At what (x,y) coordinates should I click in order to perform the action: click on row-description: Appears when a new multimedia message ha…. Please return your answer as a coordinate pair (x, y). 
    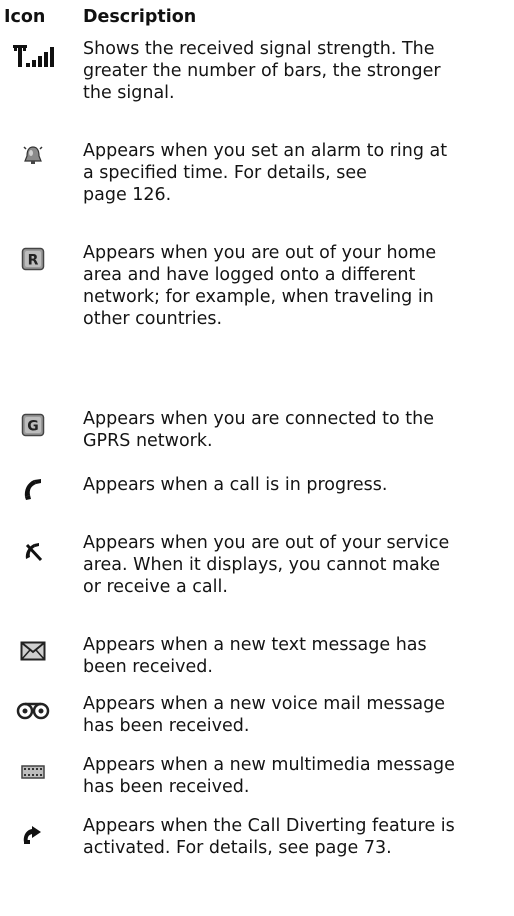
    Looking at the image, I should click on (269, 776).